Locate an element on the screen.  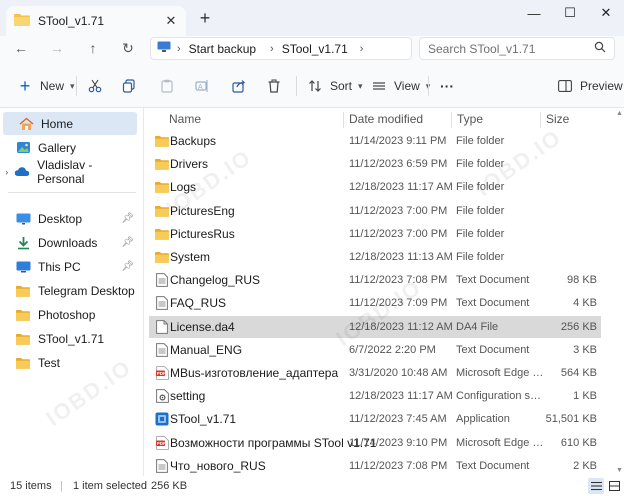
sidebar-item-downloads: Downloads 📌︎ is located at coordinates (70, 242).